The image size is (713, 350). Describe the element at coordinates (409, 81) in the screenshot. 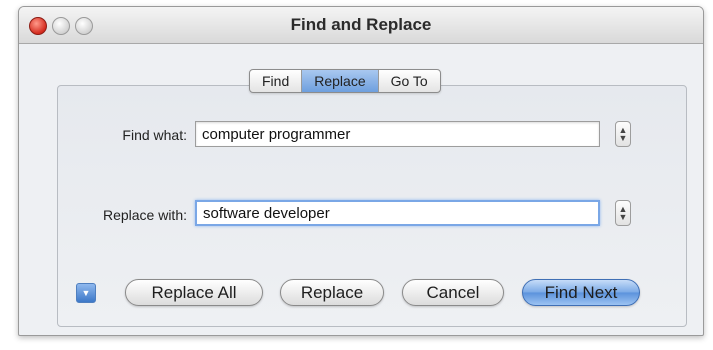

I see `tab-go-to: Go To` at that location.